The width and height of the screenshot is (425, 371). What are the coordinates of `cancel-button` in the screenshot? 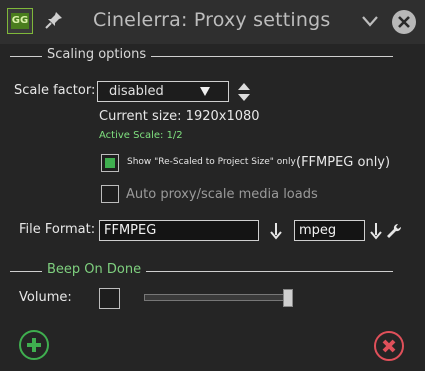 It's located at (389, 346).